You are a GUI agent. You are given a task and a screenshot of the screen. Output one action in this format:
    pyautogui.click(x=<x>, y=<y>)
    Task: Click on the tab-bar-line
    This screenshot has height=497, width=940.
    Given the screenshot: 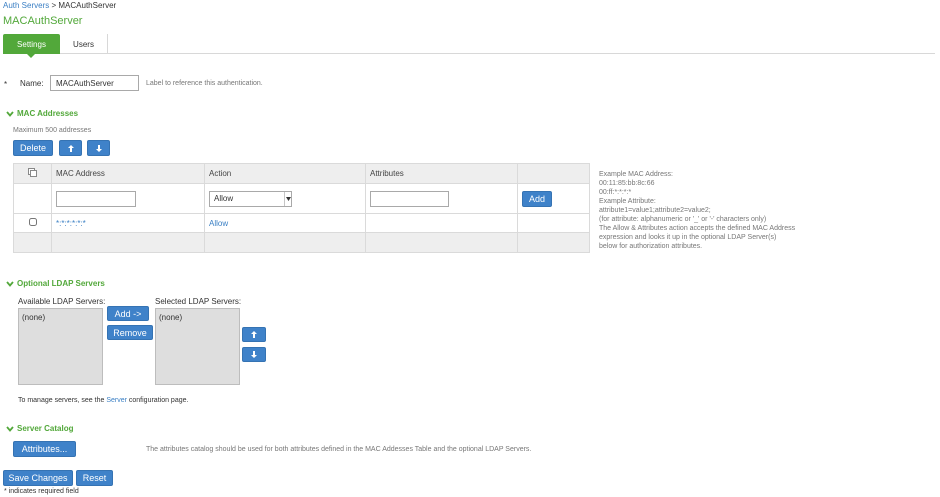 What is the action you would take?
    pyautogui.click(x=469, y=53)
    